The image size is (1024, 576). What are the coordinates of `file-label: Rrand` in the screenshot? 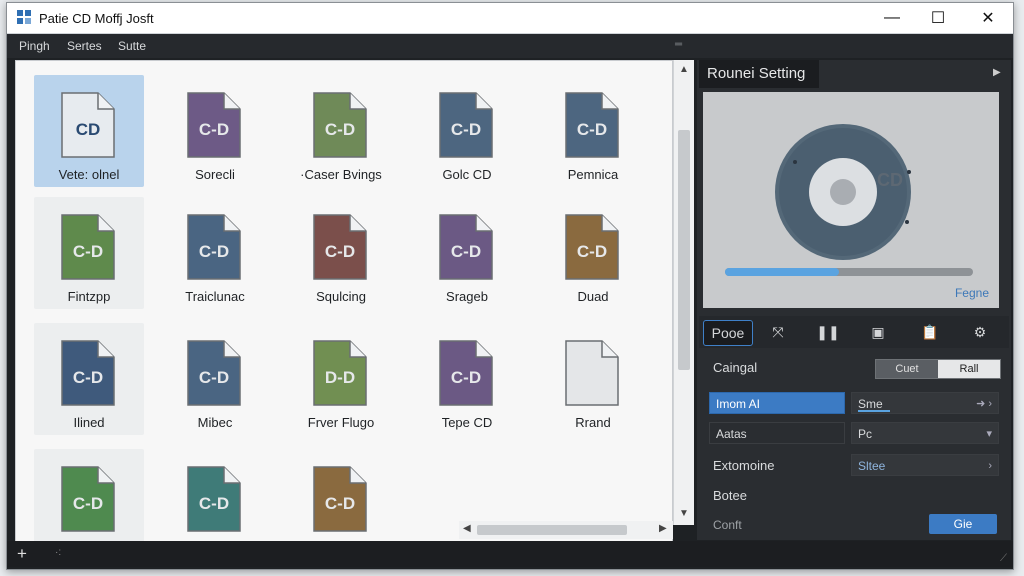 It's located at (593, 422).